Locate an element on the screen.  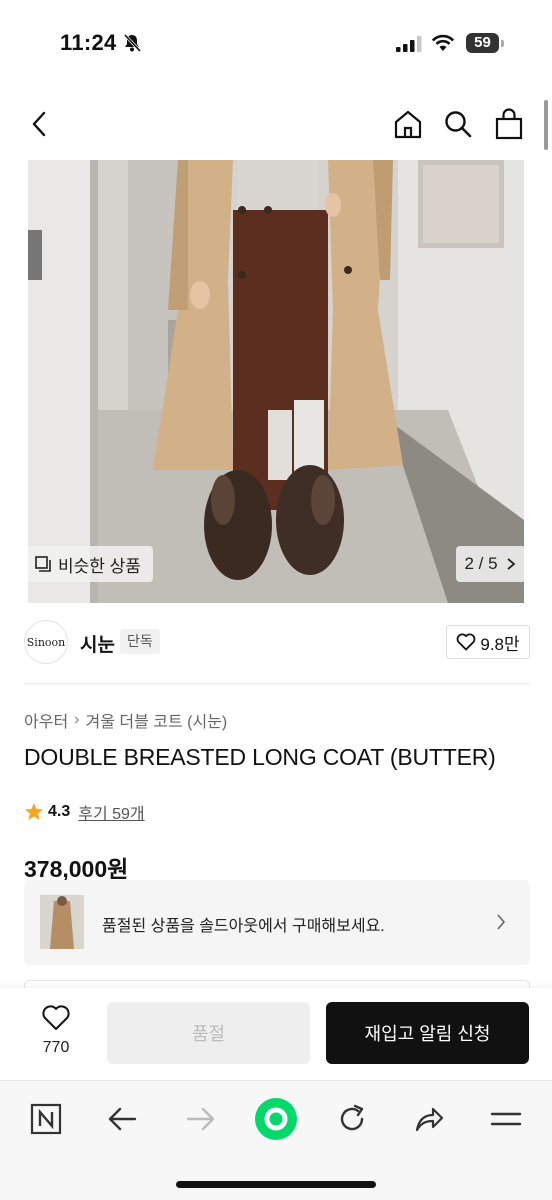
share-icon is located at coordinates (429, 1119).